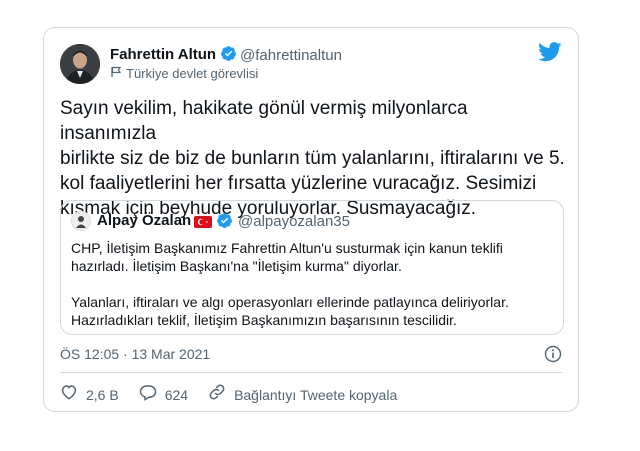 The height and width of the screenshot is (451, 640). Describe the element at coordinates (135, 354) in the screenshot. I see `tweet-timestamp: ÖS 12:05 · 13 Mar 2021` at that location.